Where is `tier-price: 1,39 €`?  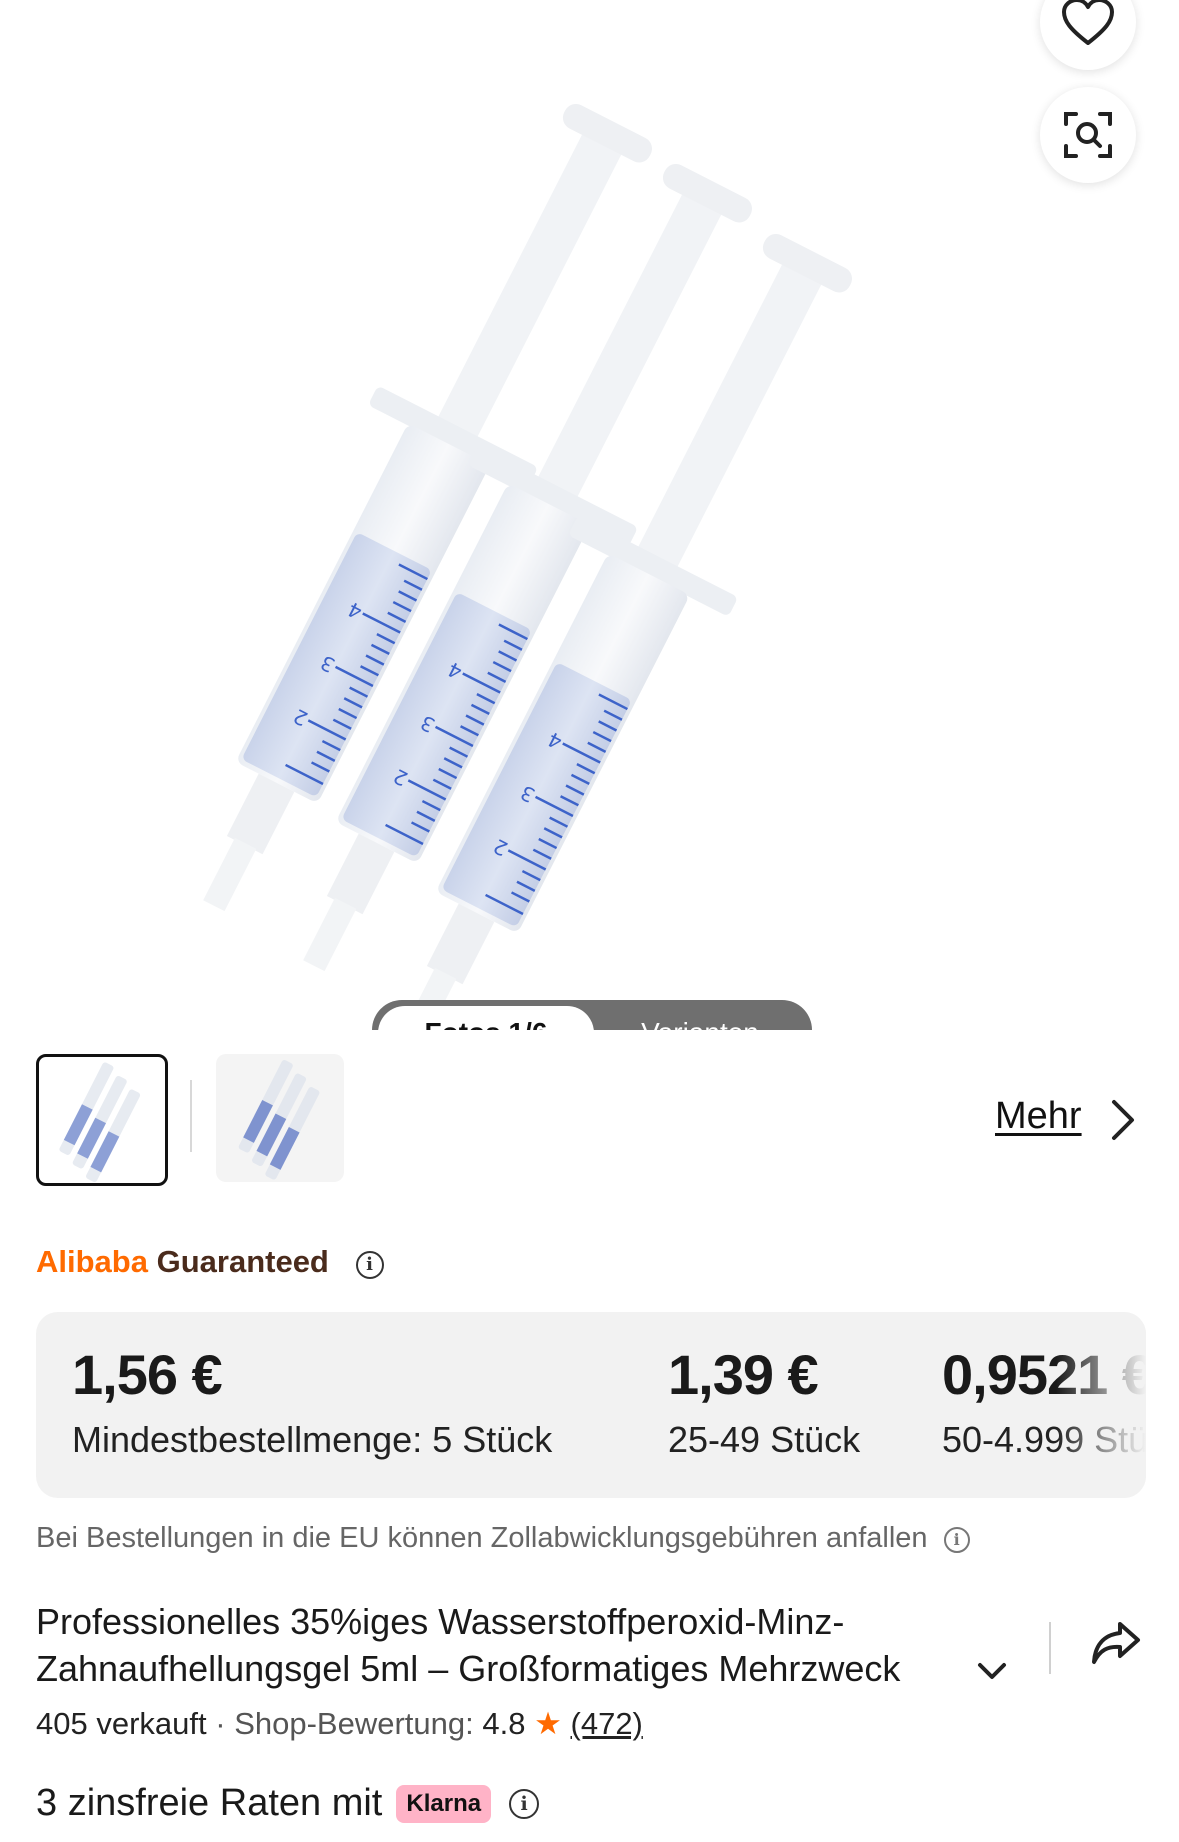
tier-price: 1,39 € is located at coordinates (743, 1374).